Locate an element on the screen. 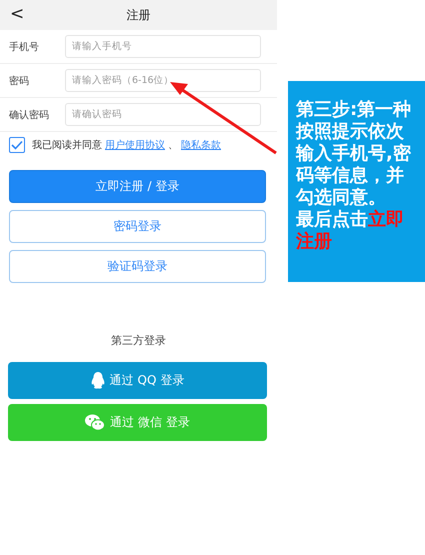 This screenshot has height=555, width=425. field-label: 确认密码 is located at coordinates (29, 115).